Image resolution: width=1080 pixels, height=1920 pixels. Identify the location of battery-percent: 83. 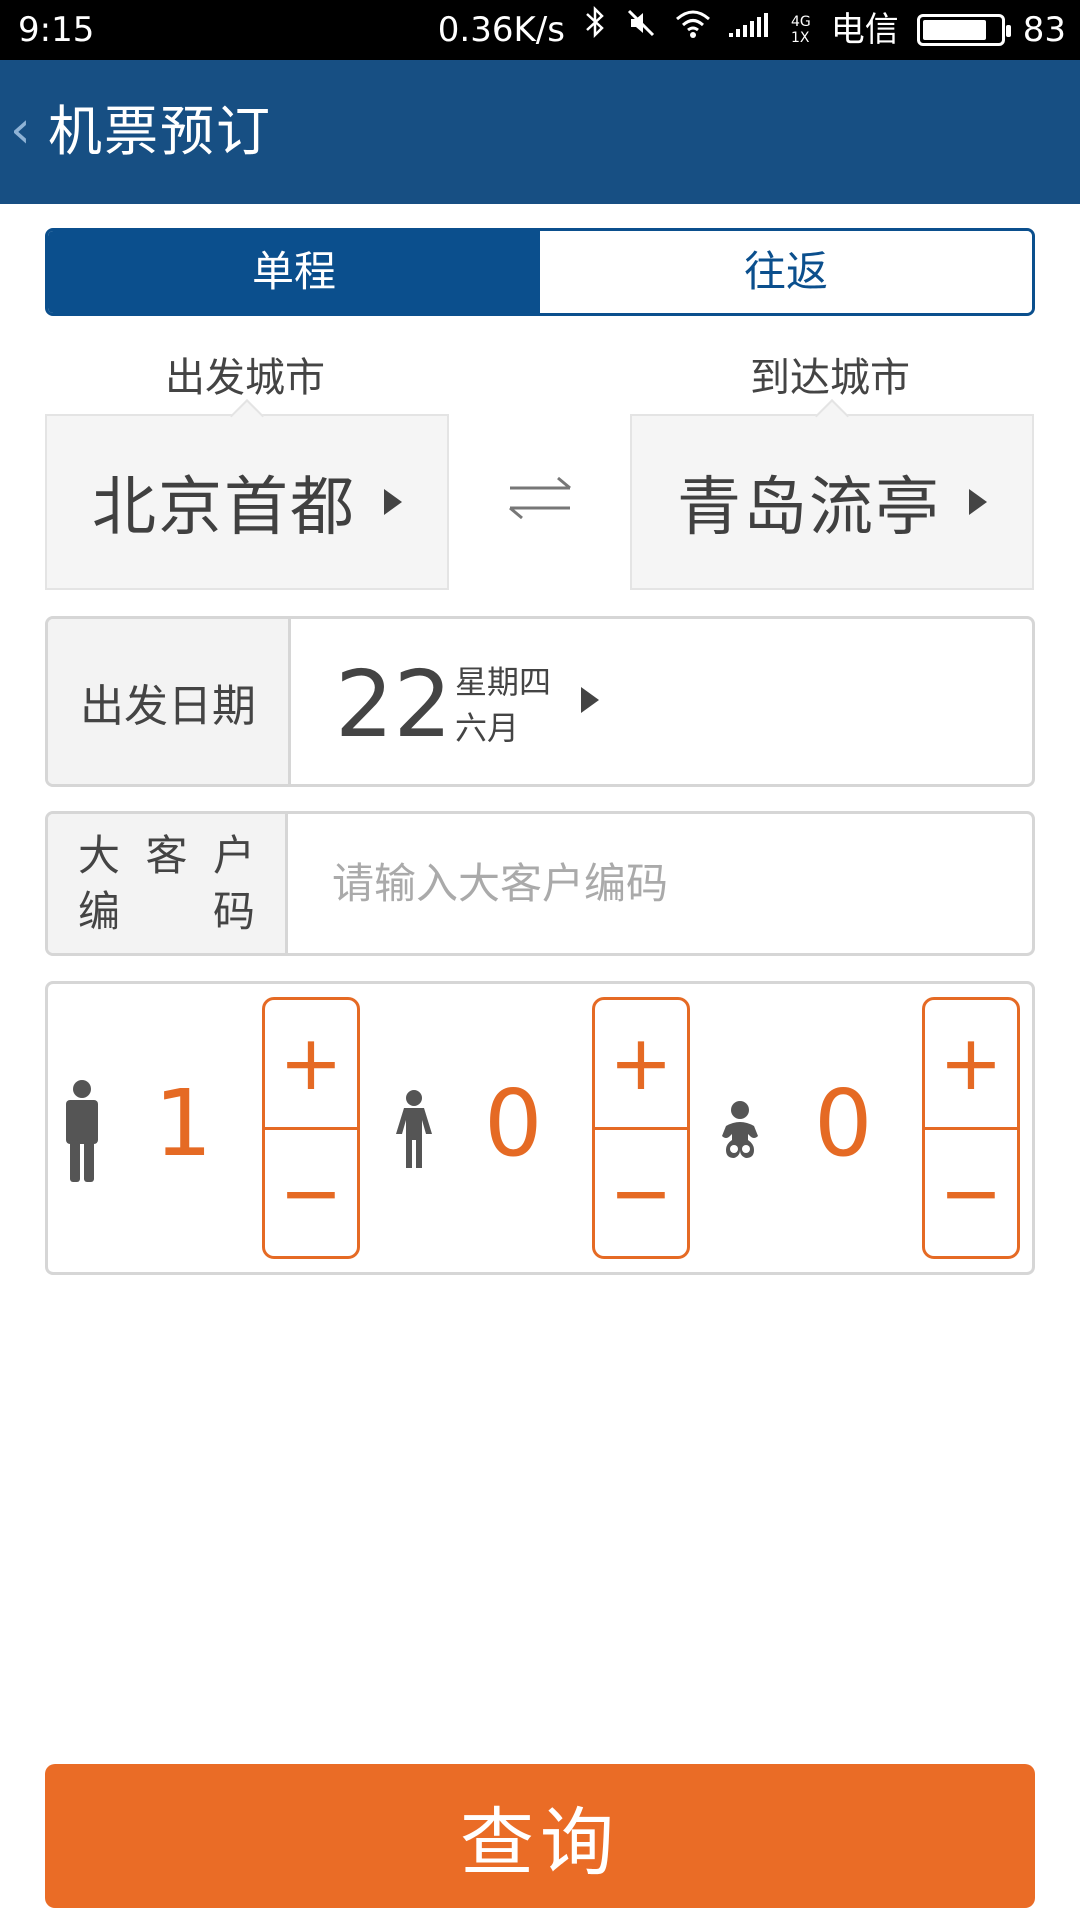
(1044, 30).